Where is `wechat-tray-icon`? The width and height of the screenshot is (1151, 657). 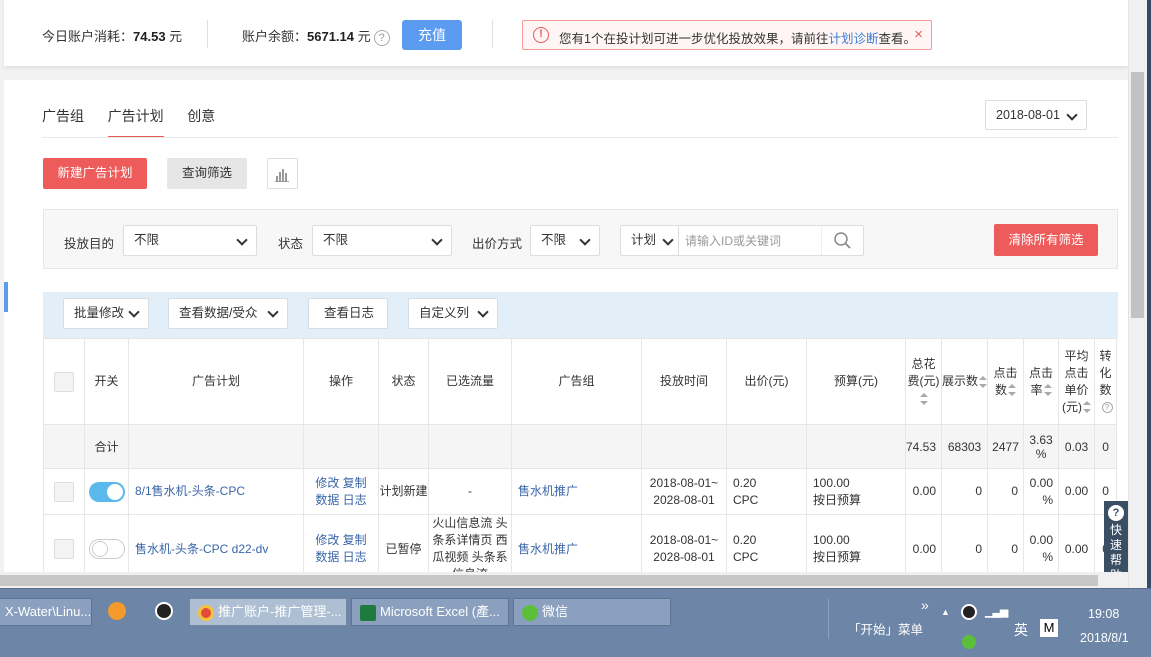 wechat-tray-icon is located at coordinates (969, 642).